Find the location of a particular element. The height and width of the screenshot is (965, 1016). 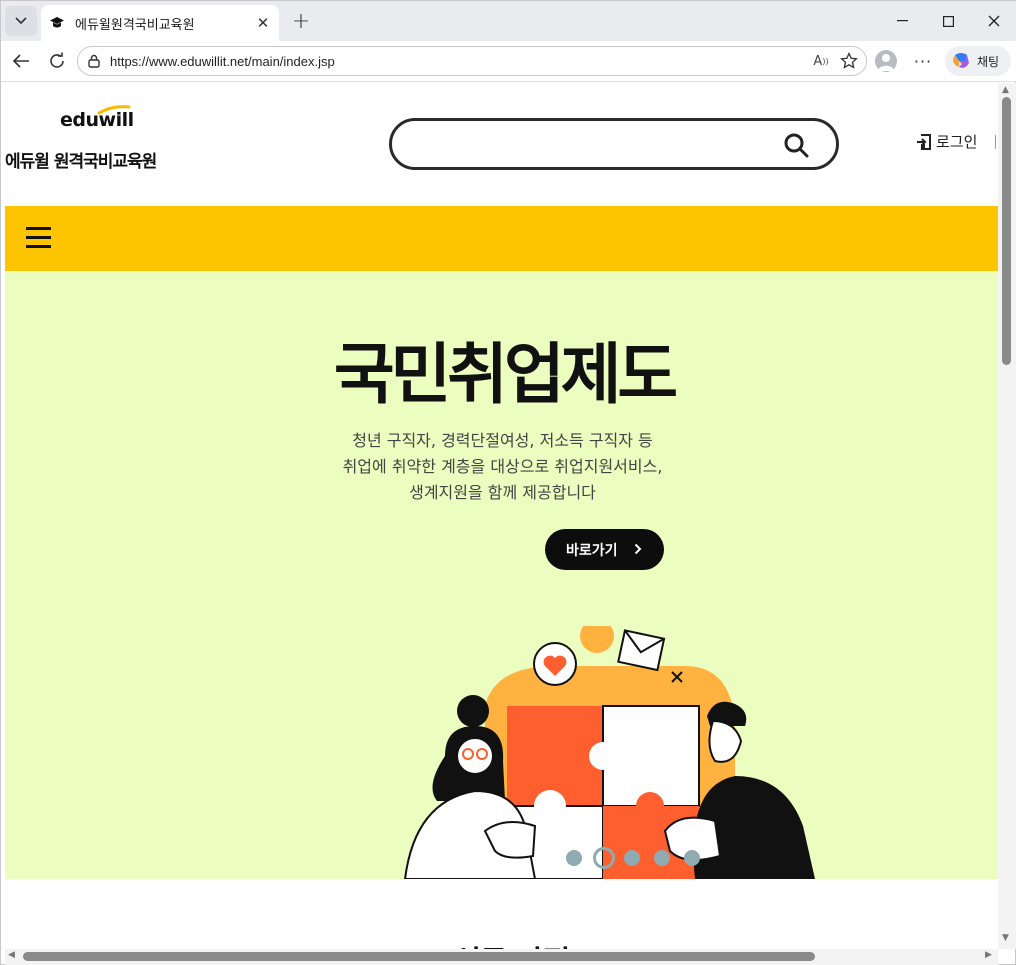

login-label: 로그인 is located at coordinates (957, 142).